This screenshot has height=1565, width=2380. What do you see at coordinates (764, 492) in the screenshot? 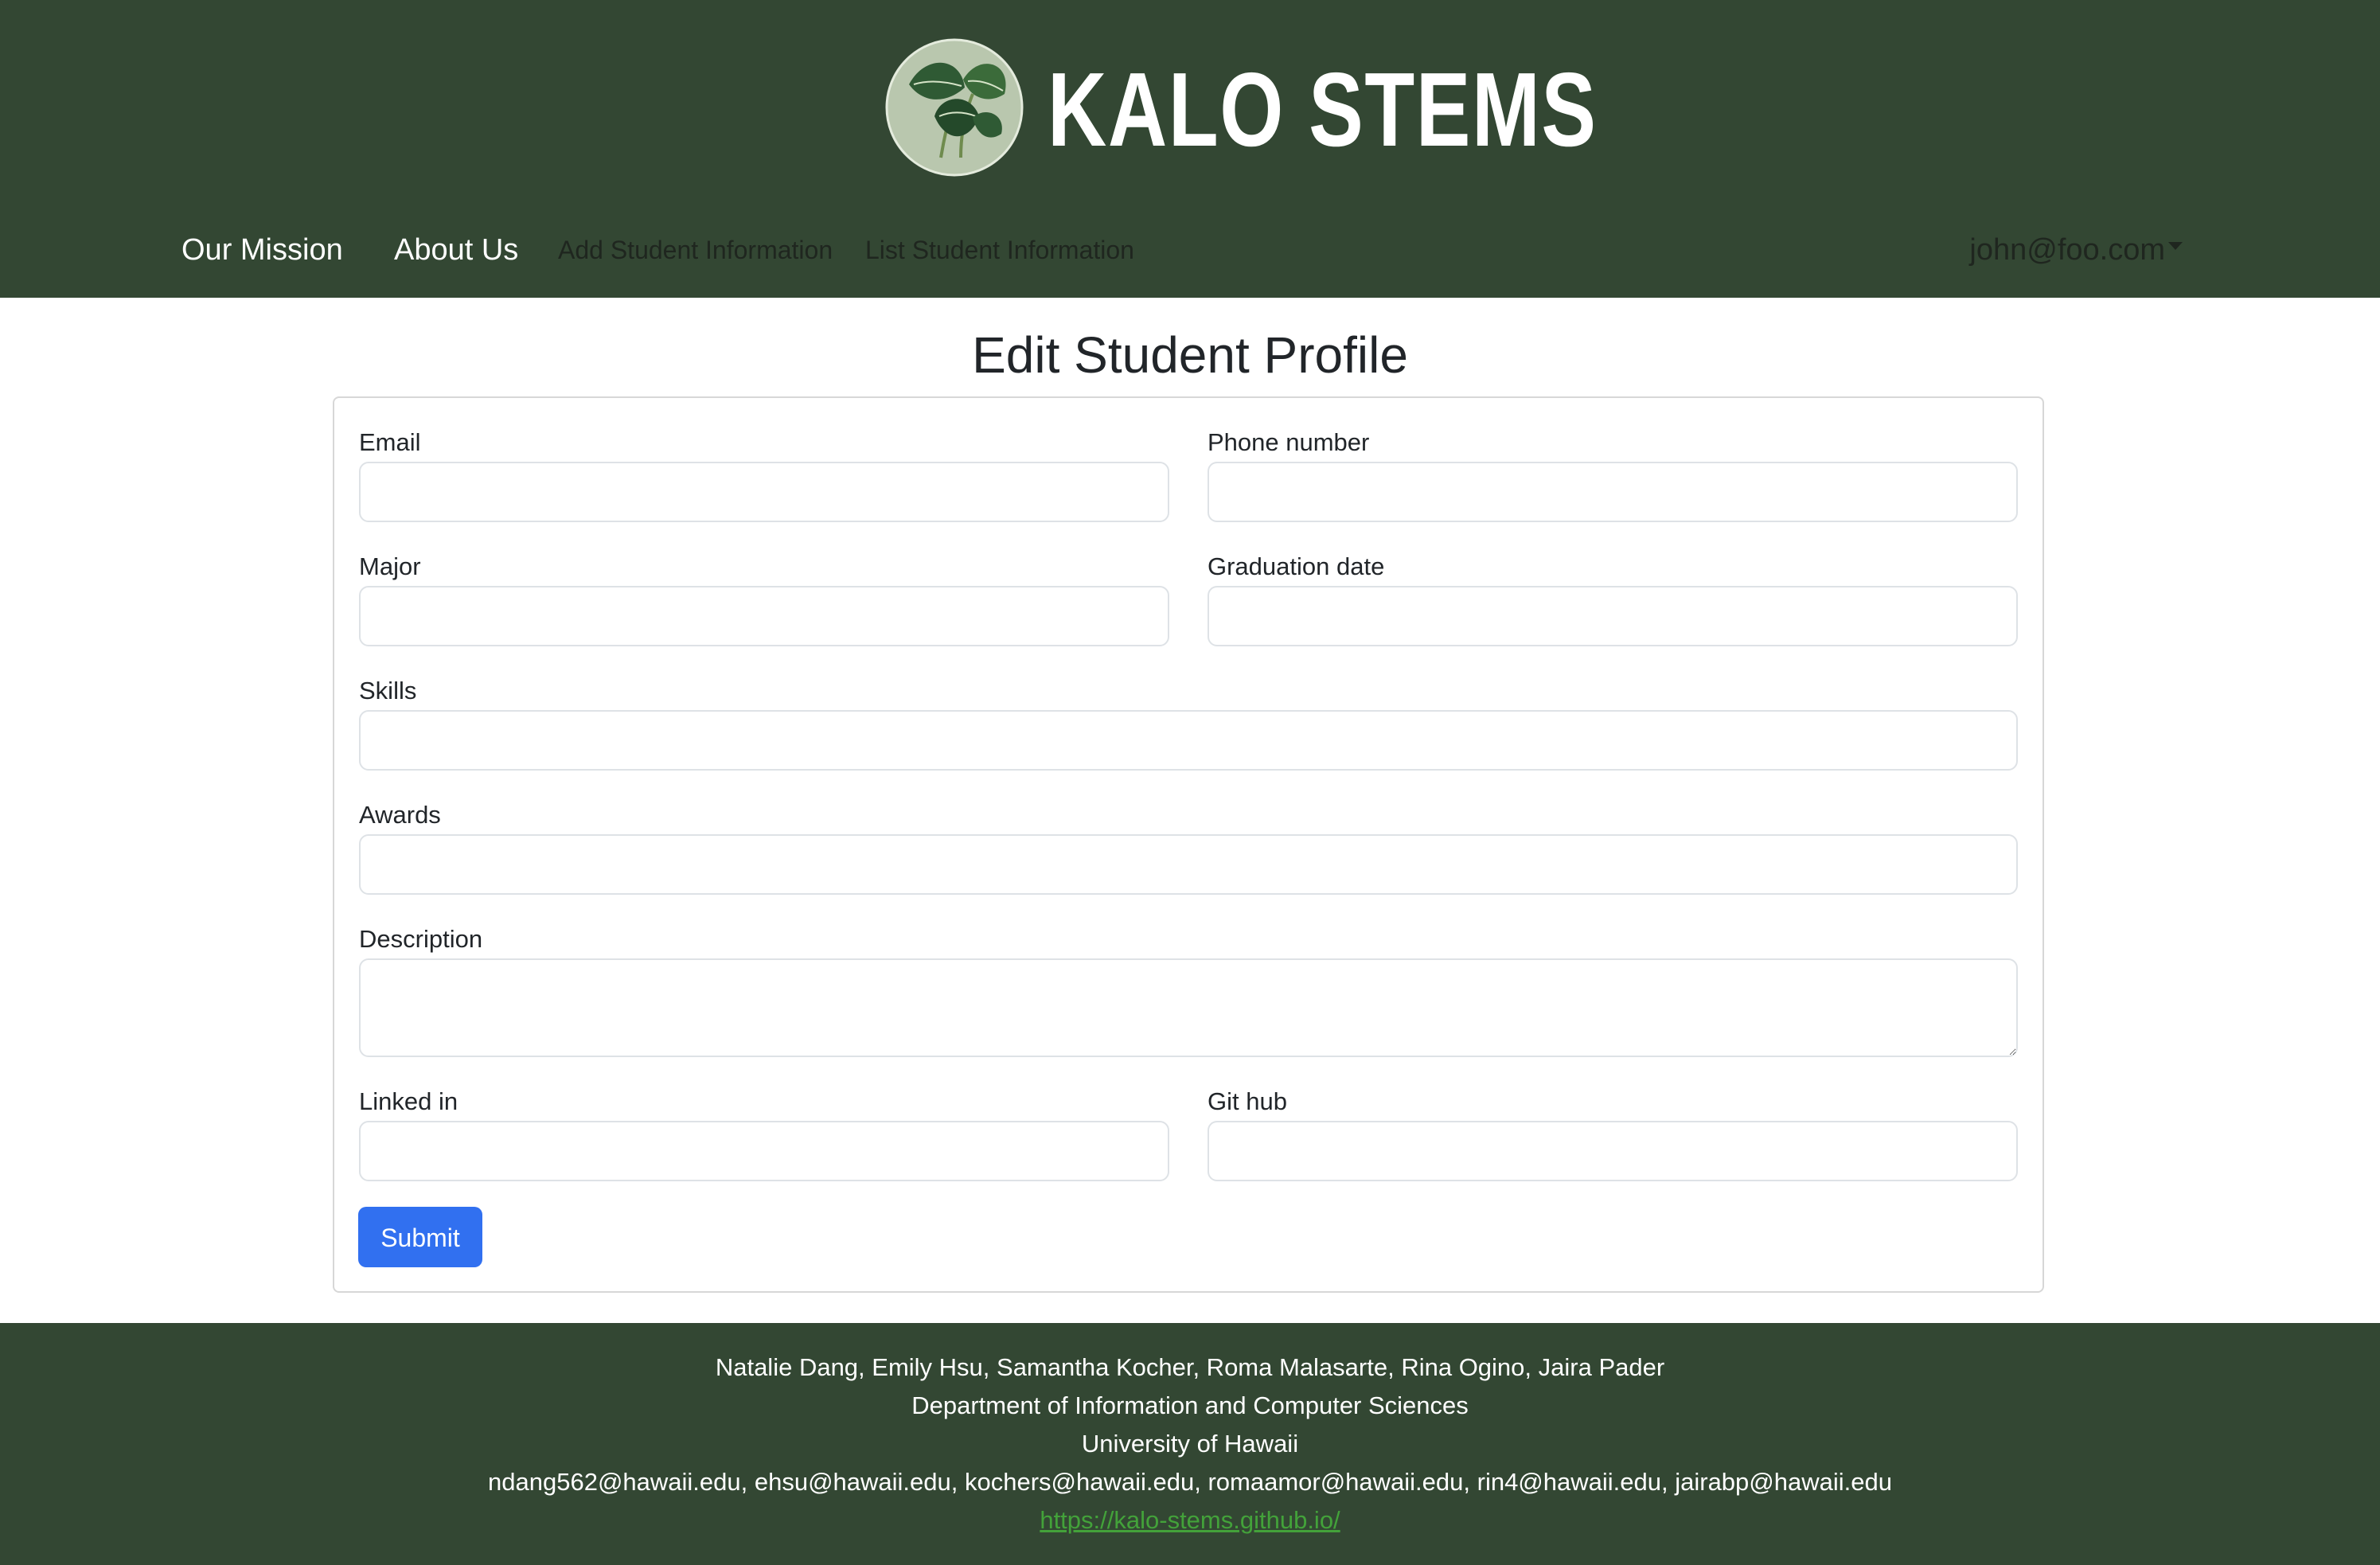
I see `email-input` at bounding box center [764, 492].